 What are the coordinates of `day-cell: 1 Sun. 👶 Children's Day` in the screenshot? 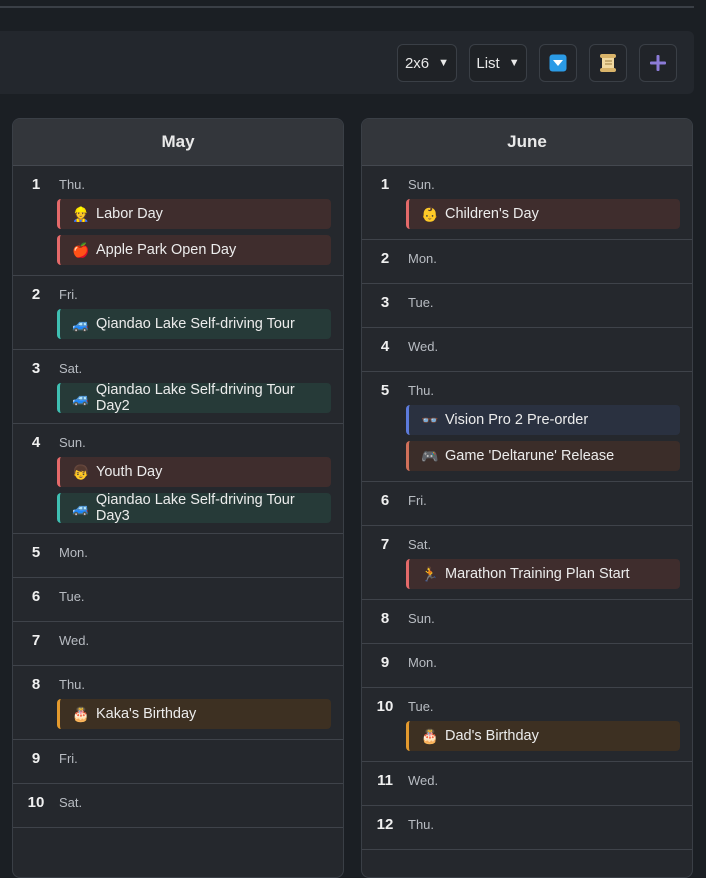 It's located at (527, 203).